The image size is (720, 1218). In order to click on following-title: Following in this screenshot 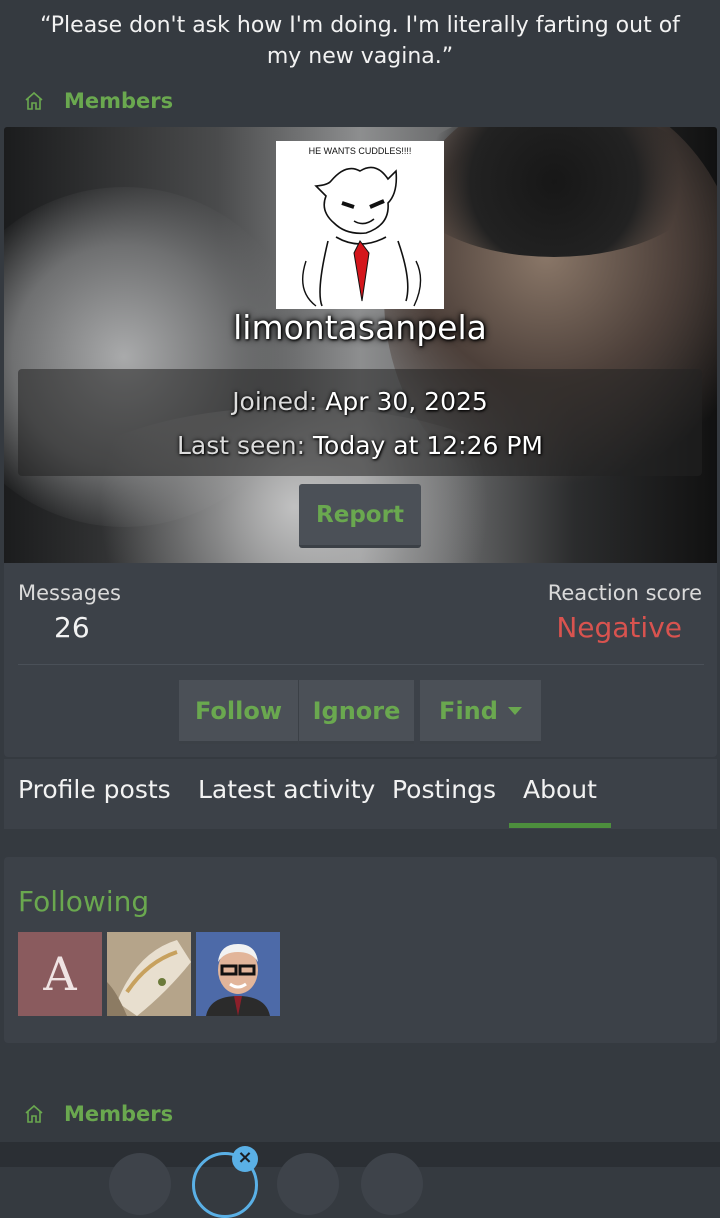, I will do `click(84, 901)`.